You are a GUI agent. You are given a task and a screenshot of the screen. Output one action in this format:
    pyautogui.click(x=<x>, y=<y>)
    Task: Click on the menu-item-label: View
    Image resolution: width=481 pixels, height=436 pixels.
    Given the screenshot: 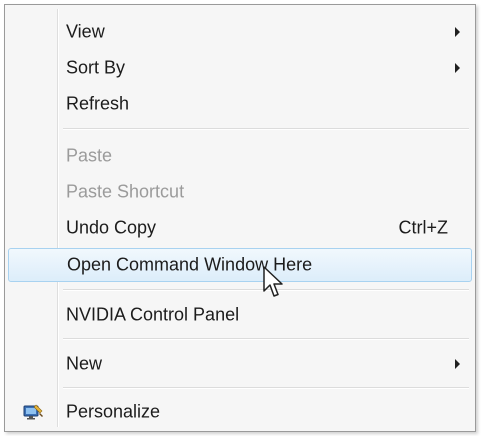 What is the action you would take?
    pyautogui.click(x=85, y=31)
    